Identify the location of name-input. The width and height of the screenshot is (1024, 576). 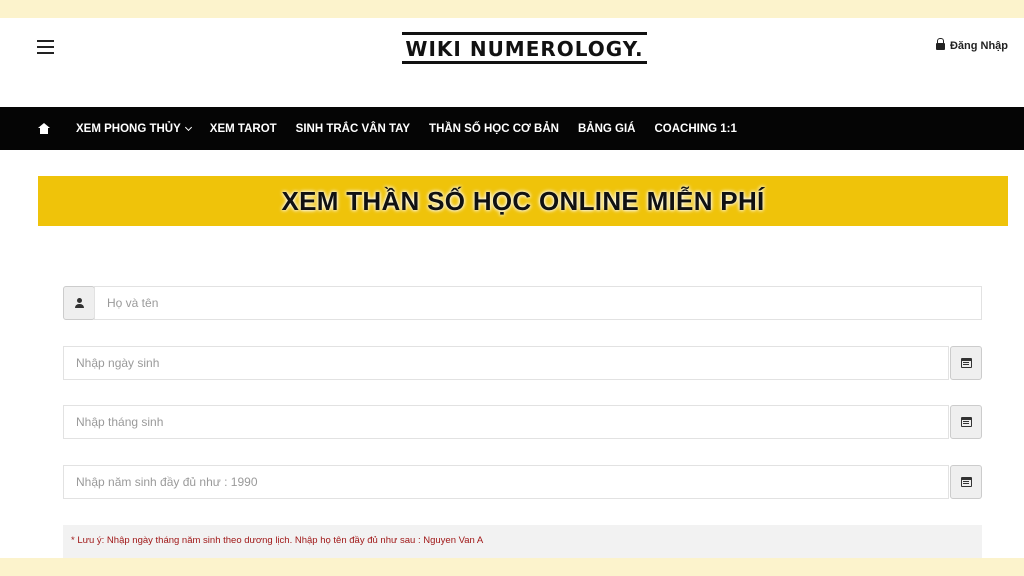
(538, 303).